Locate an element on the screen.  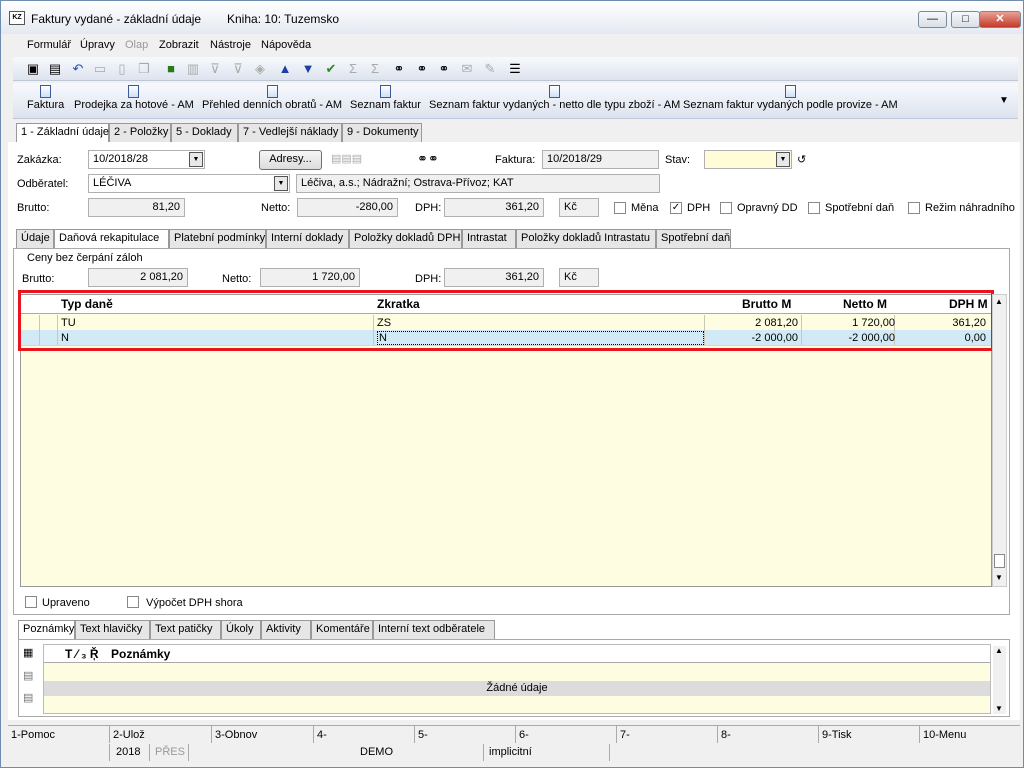
table-row: N N -2 000,00 -2 000,00 0,00 is located at coordinates (506, 338).